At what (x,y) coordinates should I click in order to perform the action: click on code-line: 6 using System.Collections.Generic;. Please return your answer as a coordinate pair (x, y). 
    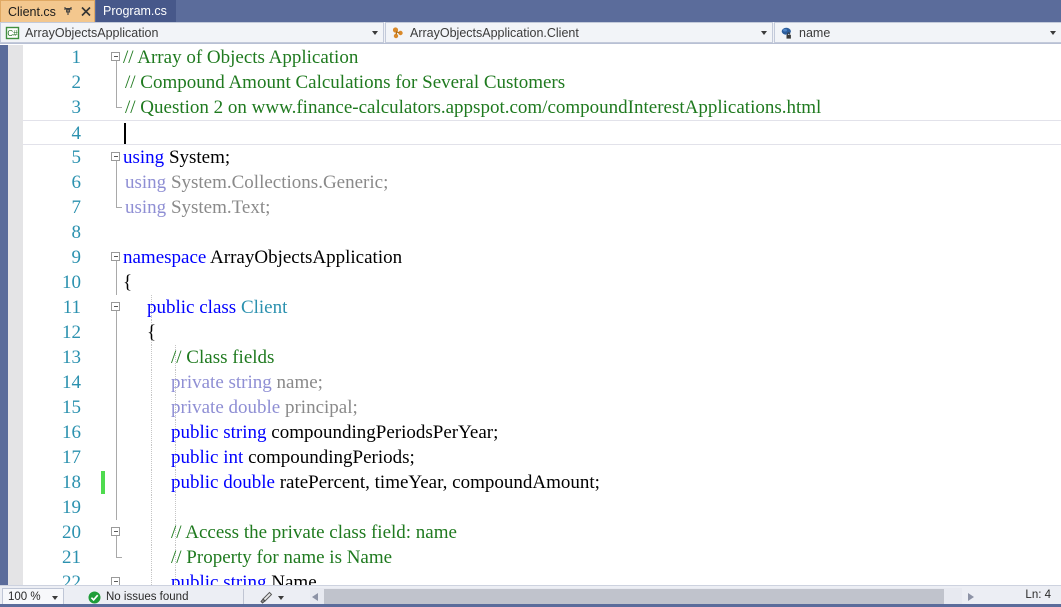
    Looking at the image, I should click on (542, 182).